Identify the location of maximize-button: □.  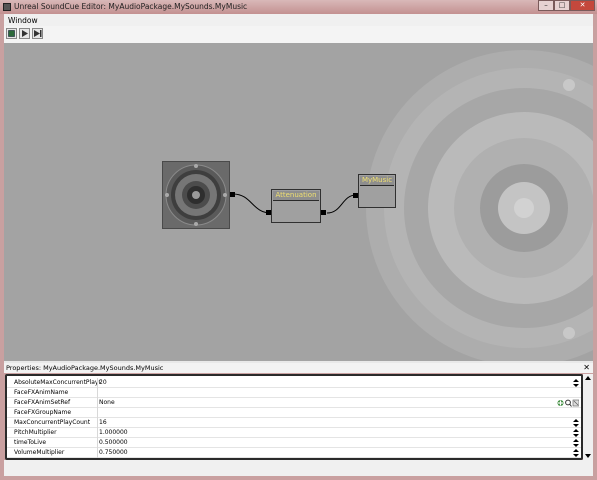
(562, 5).